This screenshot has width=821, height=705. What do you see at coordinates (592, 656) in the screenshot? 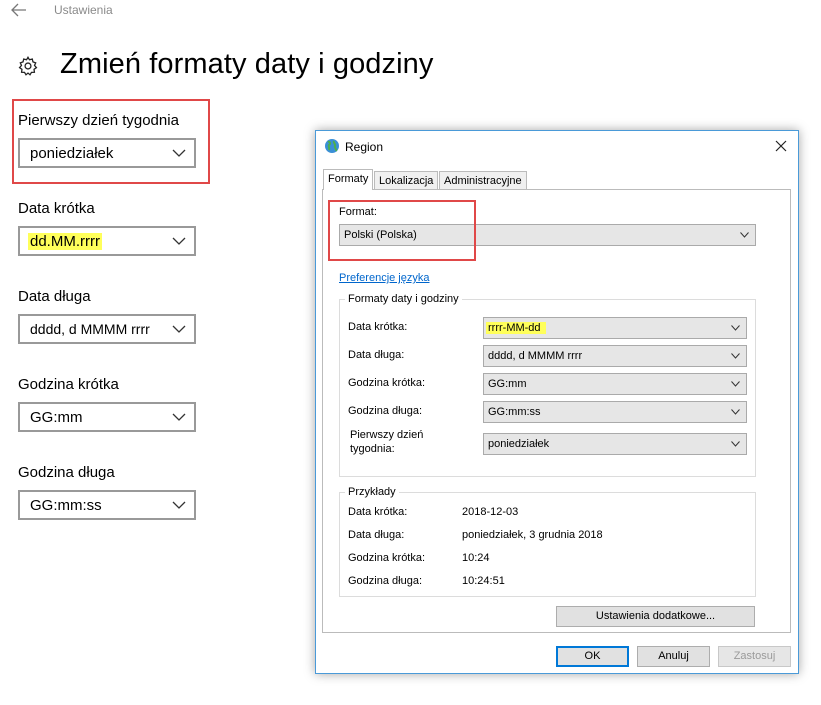
I see `ok-button: OK` at bounding box center [592, 656].